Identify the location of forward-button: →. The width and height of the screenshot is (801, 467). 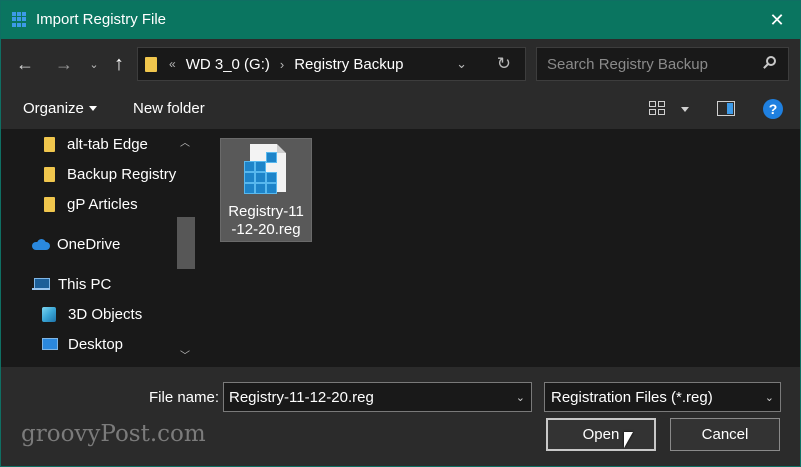
(64, 64).